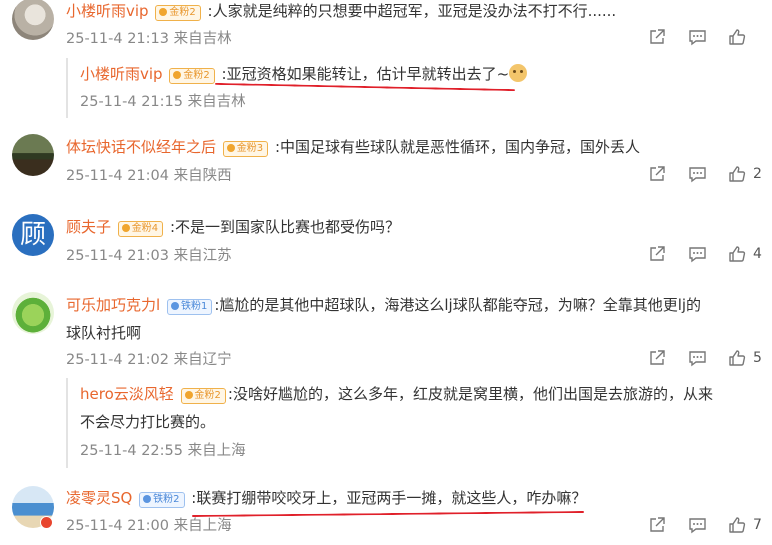 Image resolution: width=772 pixels, height=545 pixels. Describe the element at coordinates (149, 360) in the screenshot. I see `comment-meta: 25-11-4 21:02 来自辽宁` at that location.